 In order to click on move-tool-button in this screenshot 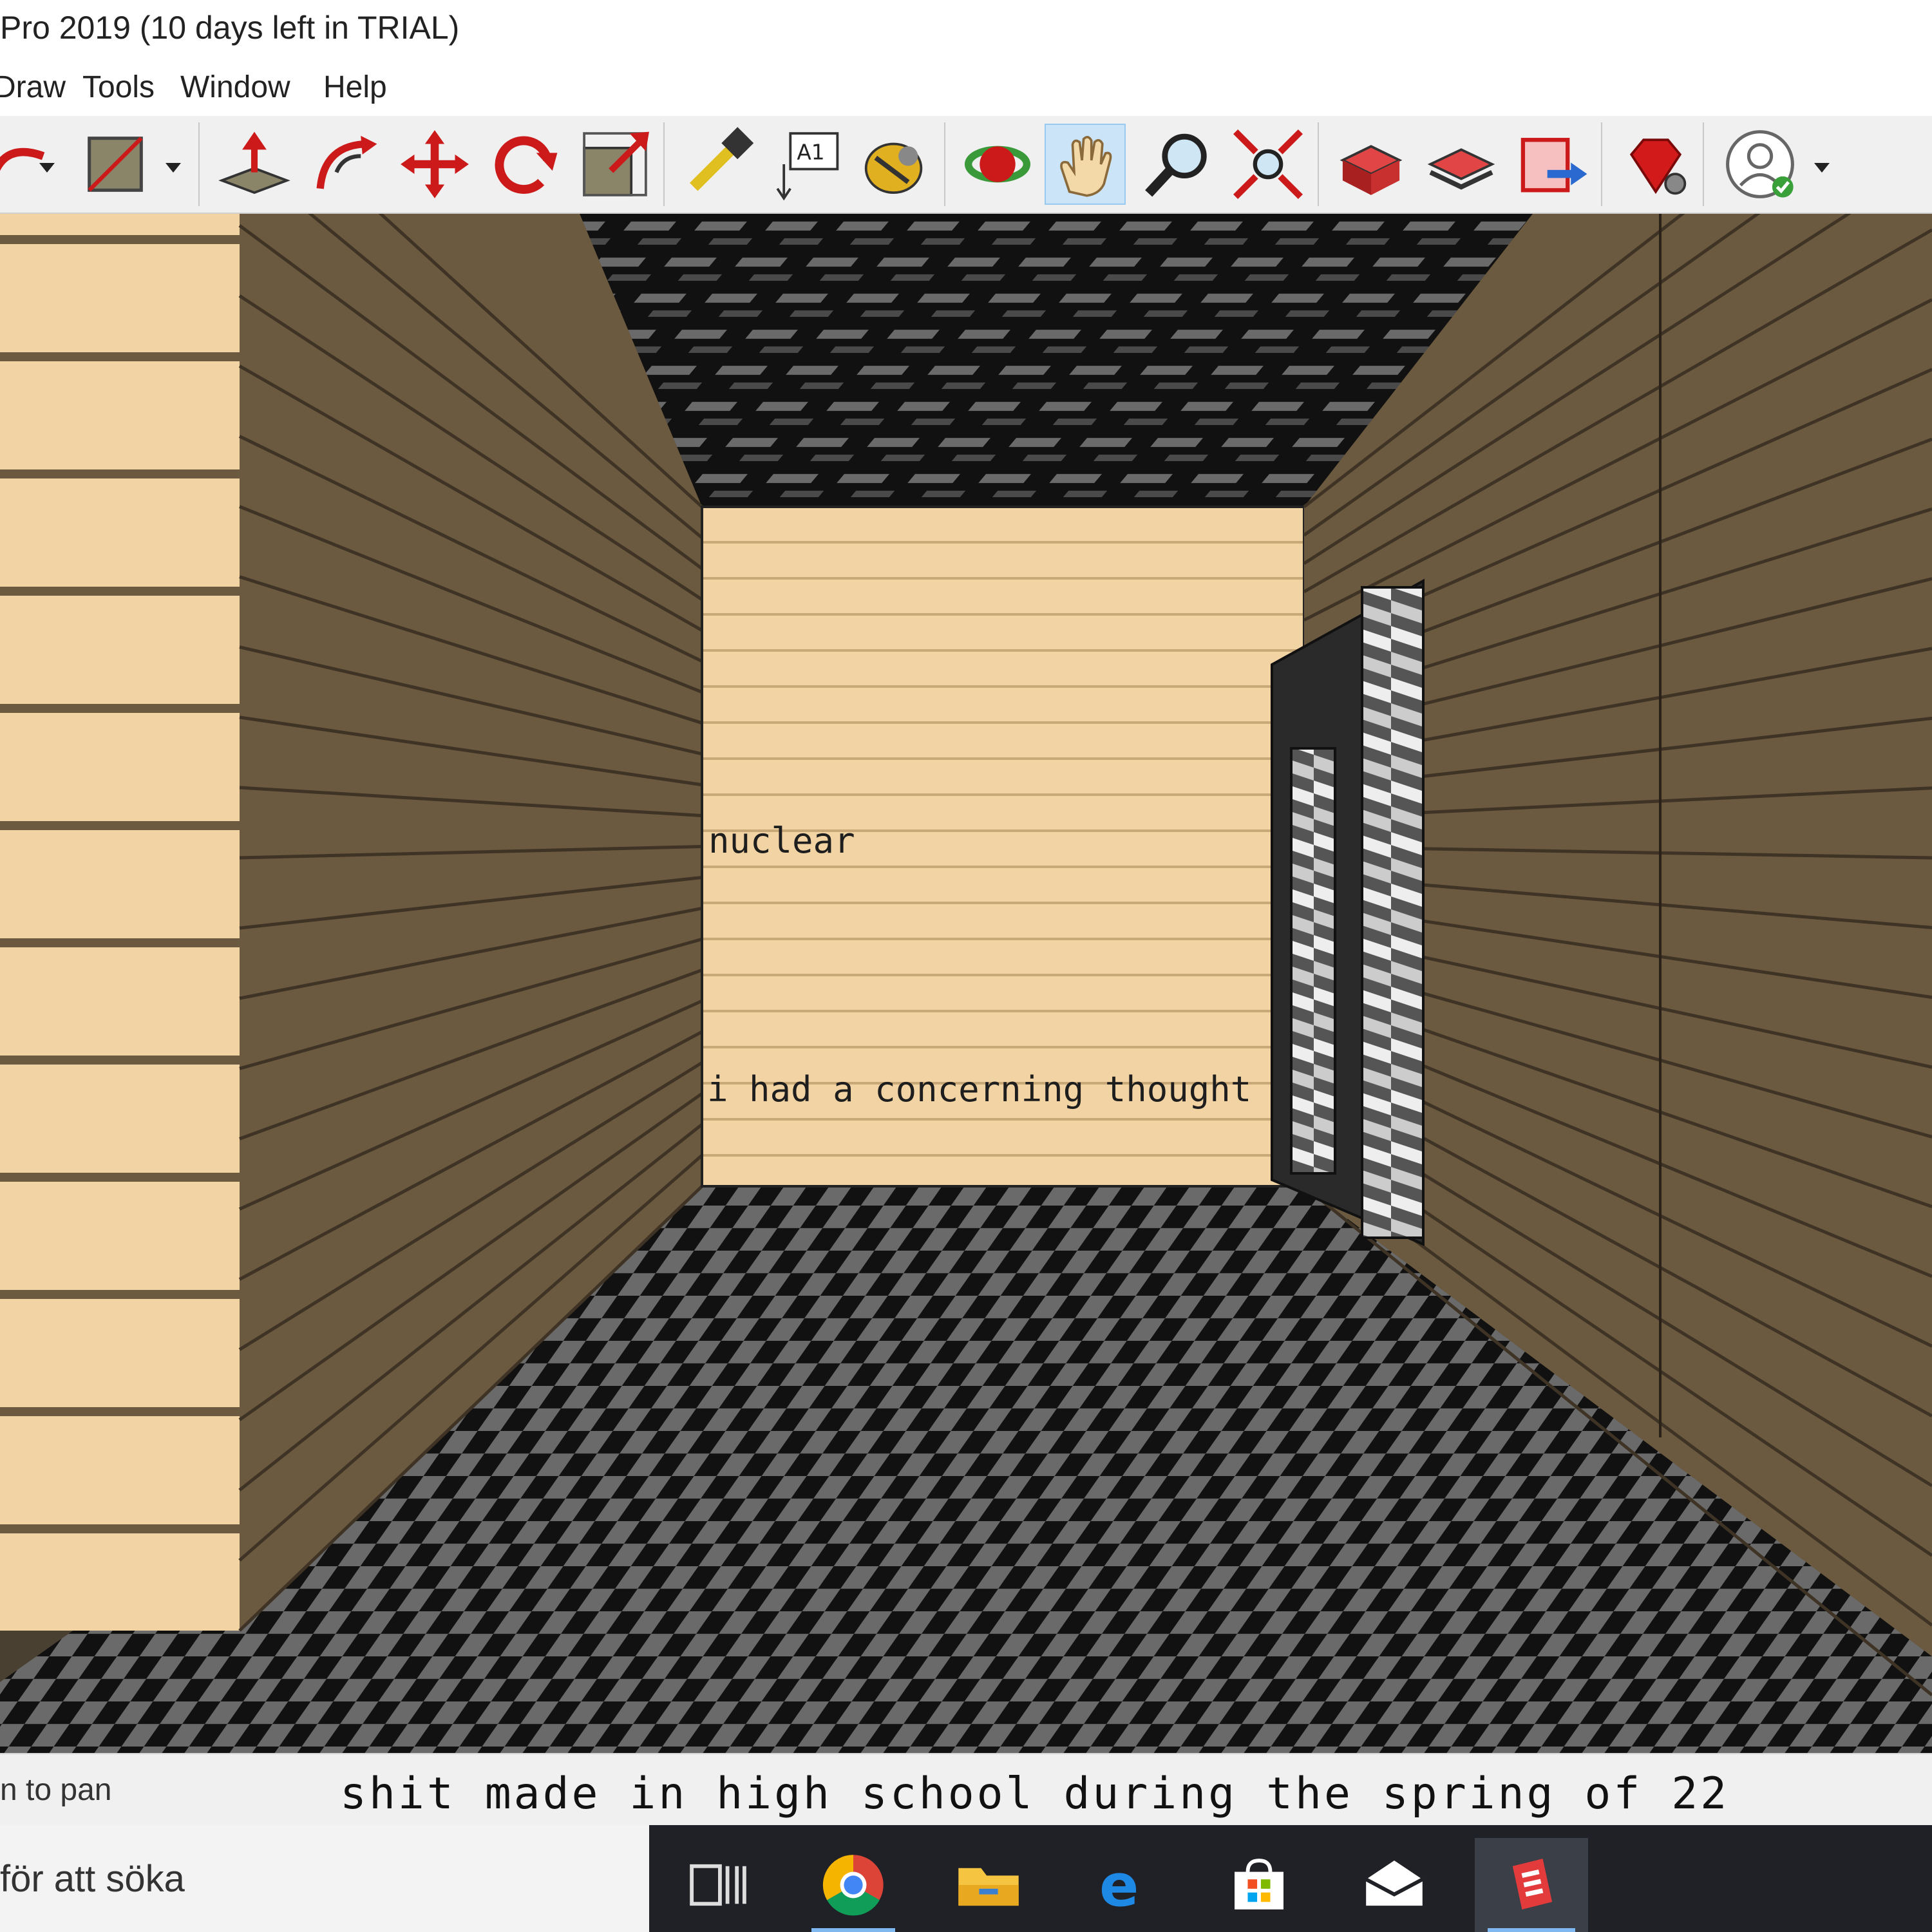, I will do `click(434, 164)`.